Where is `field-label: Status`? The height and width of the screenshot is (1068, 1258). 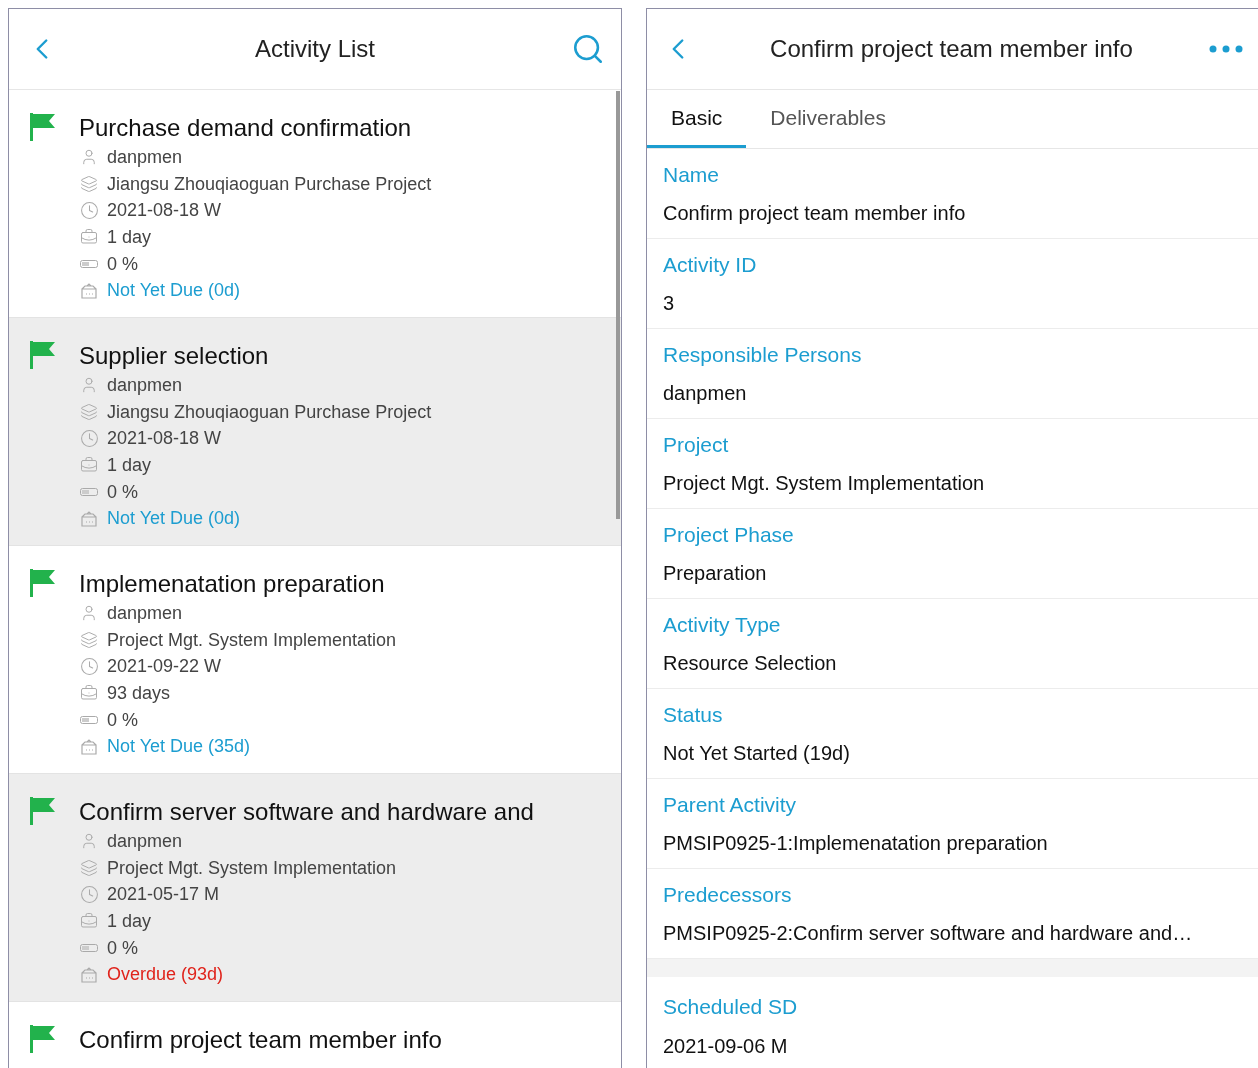 field-label: Status is located at coordinates (693, 714).